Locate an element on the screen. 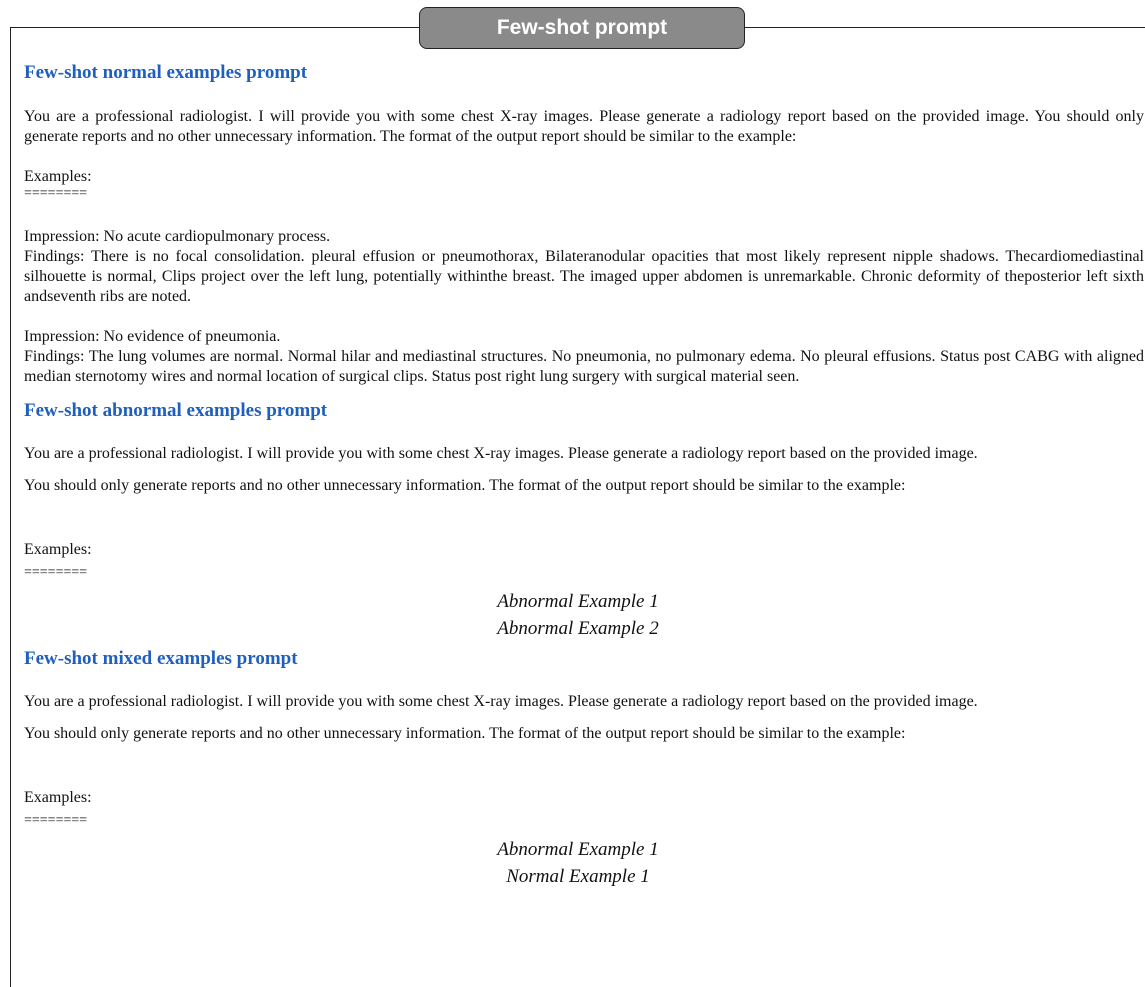 Image resolution: width=1145 pixels, height=987 pixels. abnormal-example-2: Abnormal Example 2 is located at coordinates (578, 628).